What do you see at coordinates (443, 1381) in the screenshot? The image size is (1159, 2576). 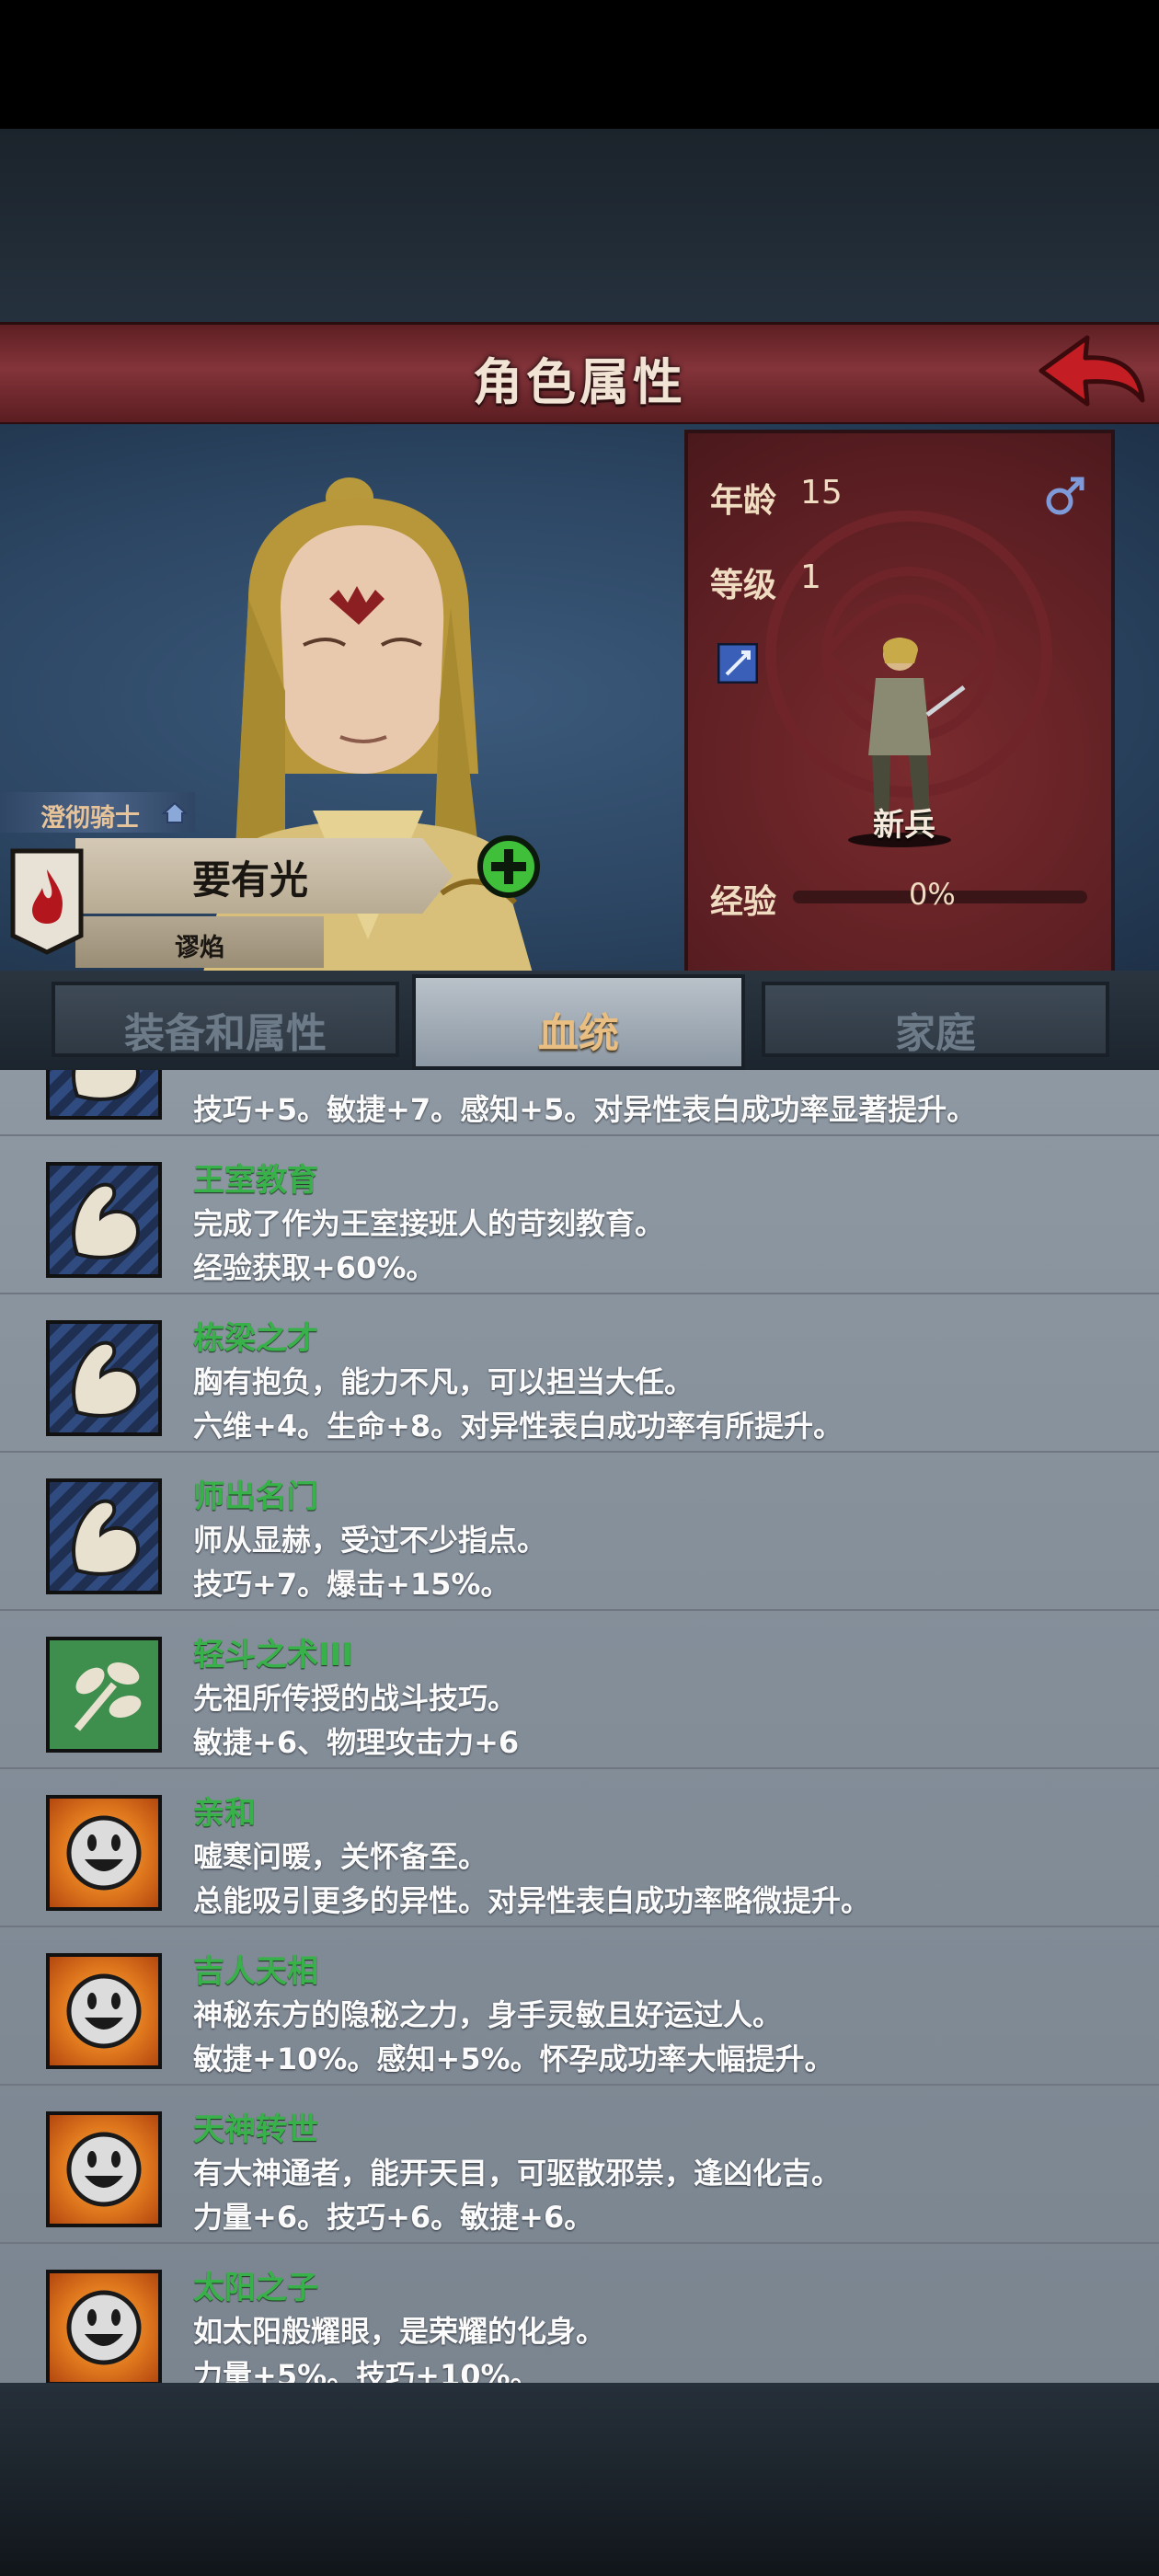 I see `trait-desc: 胸有抱负，能力不凡，可以担当大任。` at bounding box center [443, 1381].